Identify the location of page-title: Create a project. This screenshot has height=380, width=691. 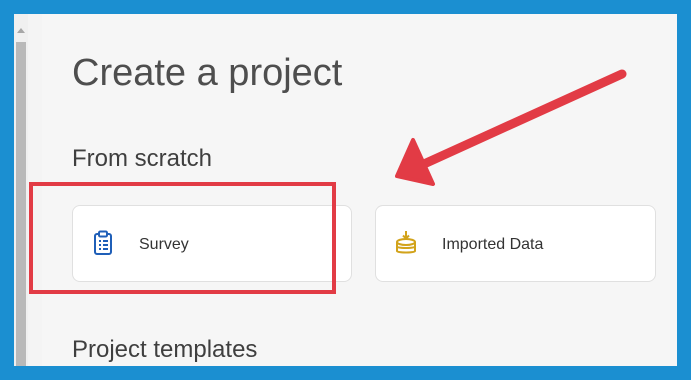
(207, 73).